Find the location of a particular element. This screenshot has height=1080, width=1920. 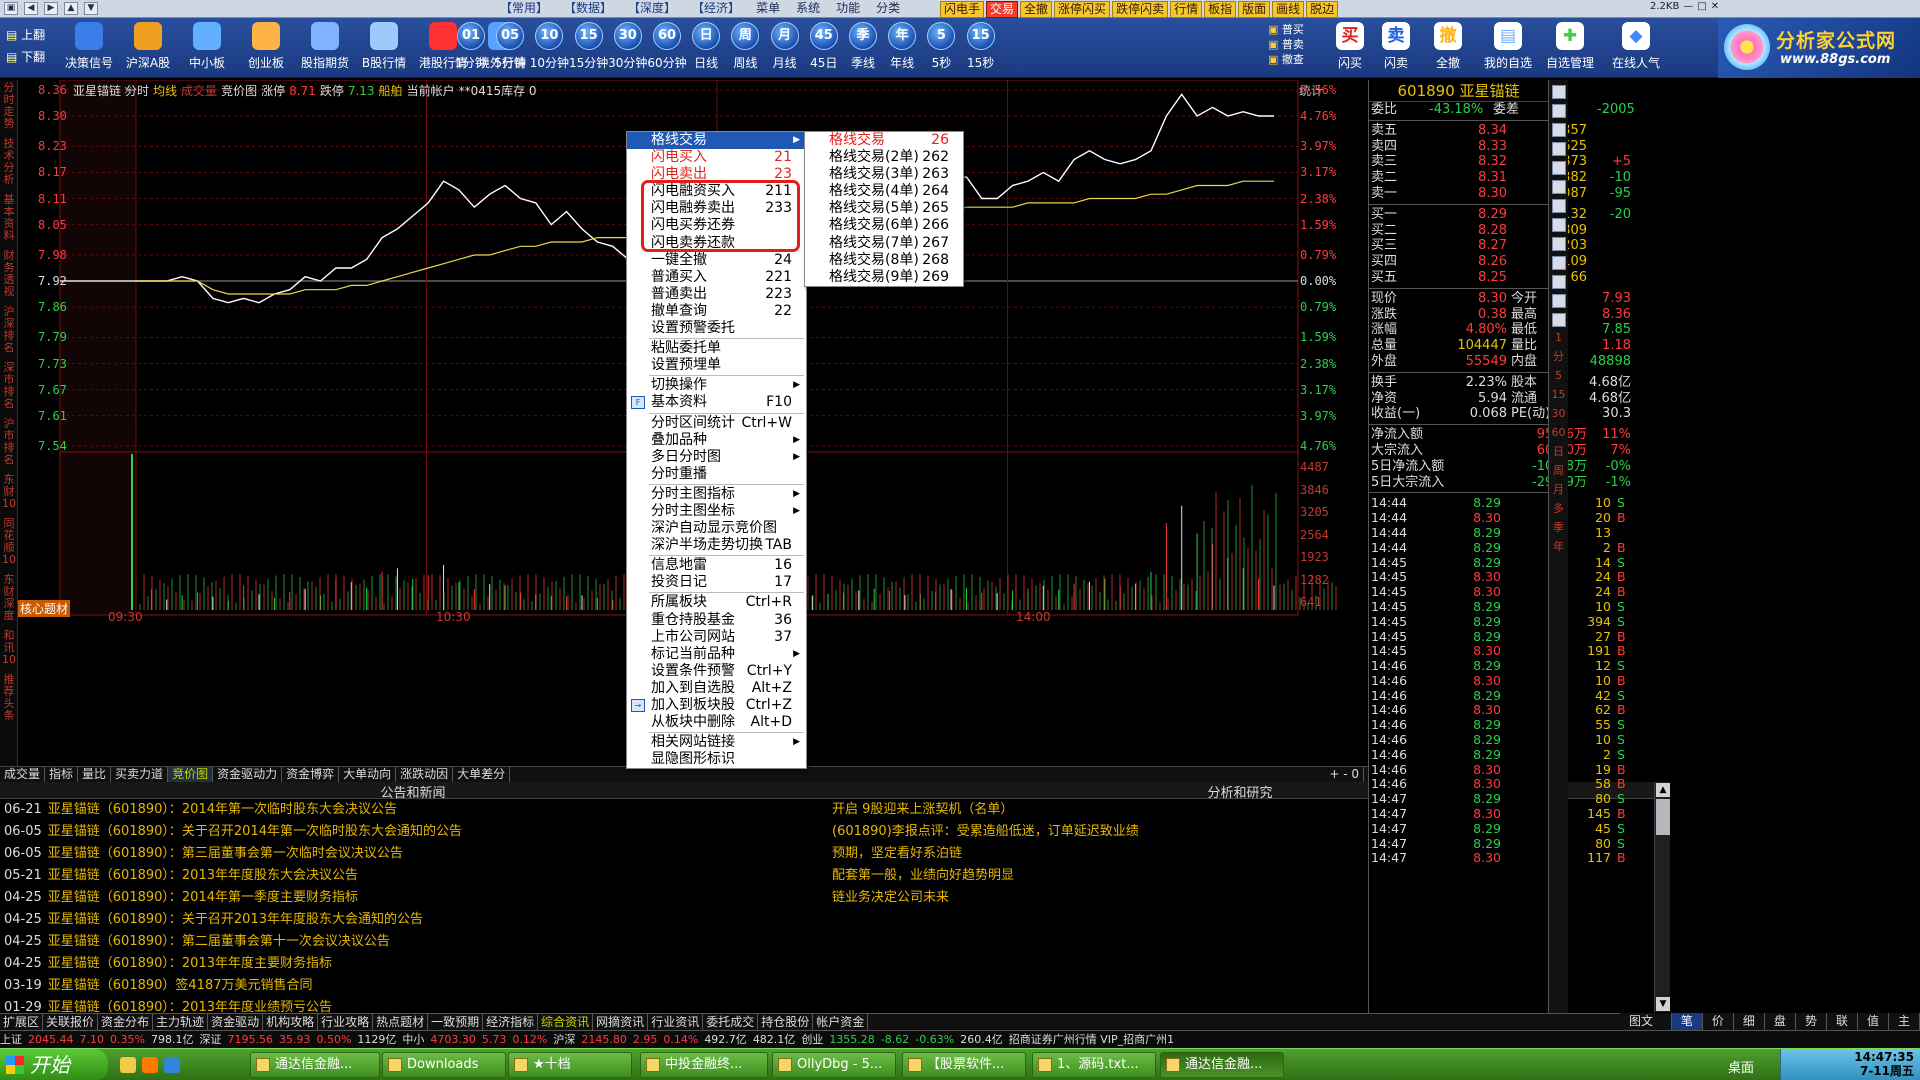

context-menu-item: 深沪自动显示竞价图 is located at coordinates (716, 528).